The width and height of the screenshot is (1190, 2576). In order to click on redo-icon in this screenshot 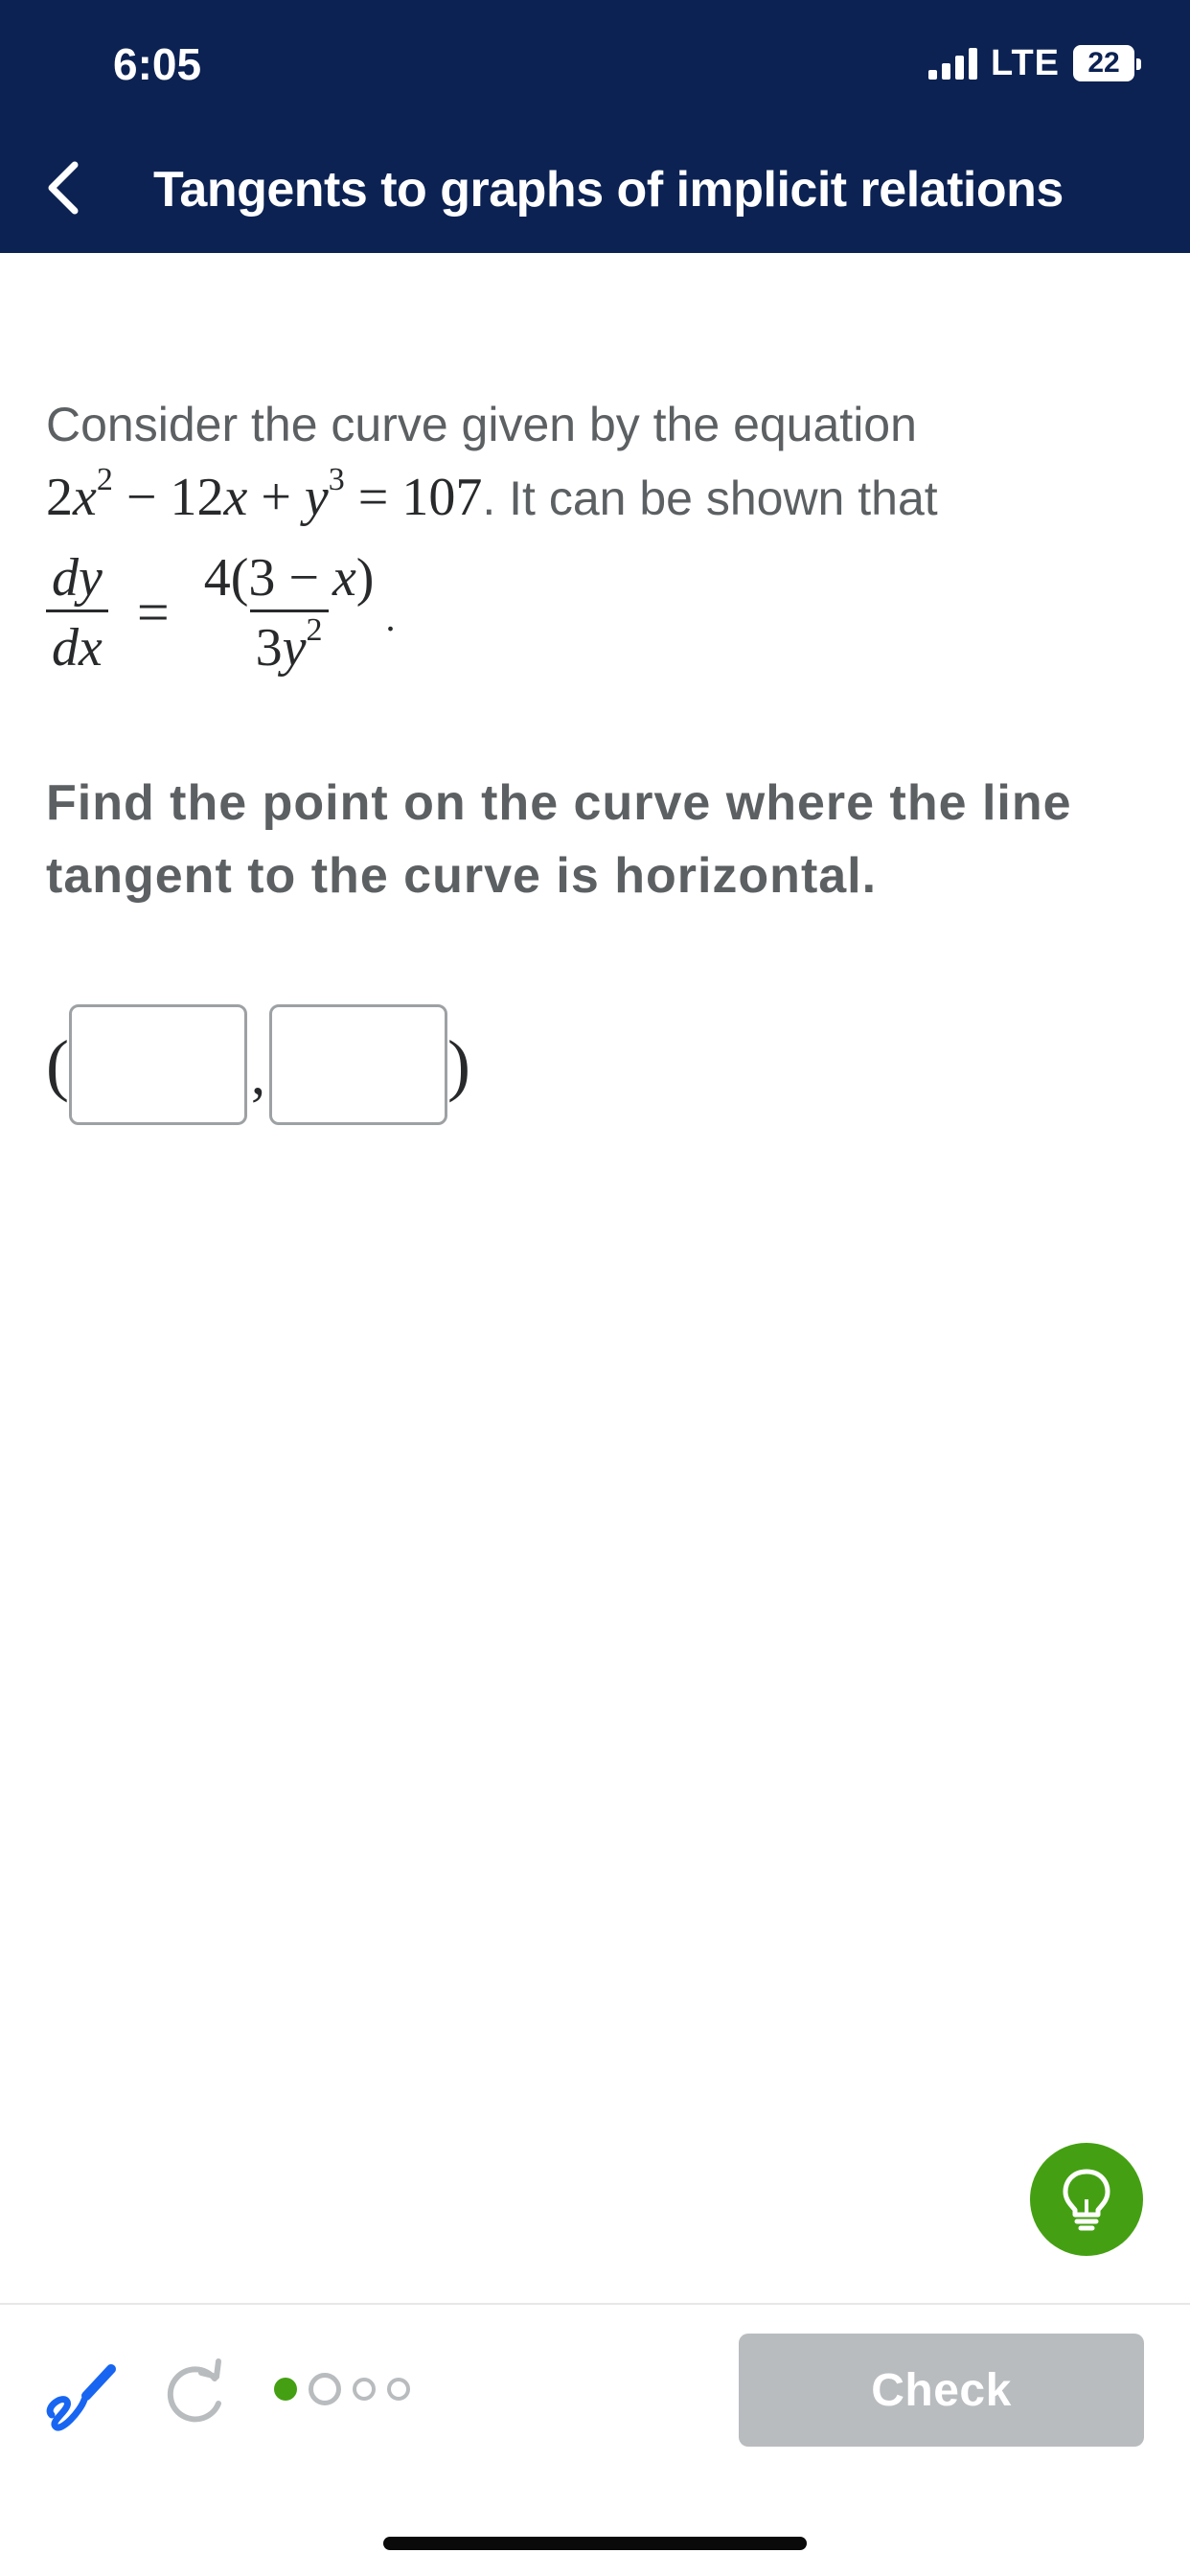, I will do `click(194, 2390)`.